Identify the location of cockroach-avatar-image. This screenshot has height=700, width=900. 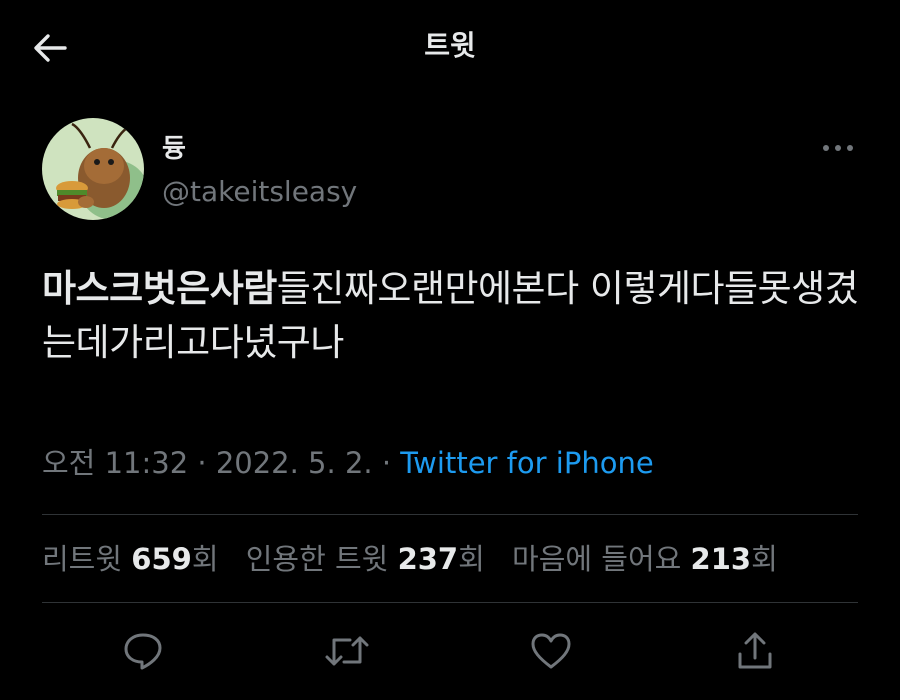
(93, 169).